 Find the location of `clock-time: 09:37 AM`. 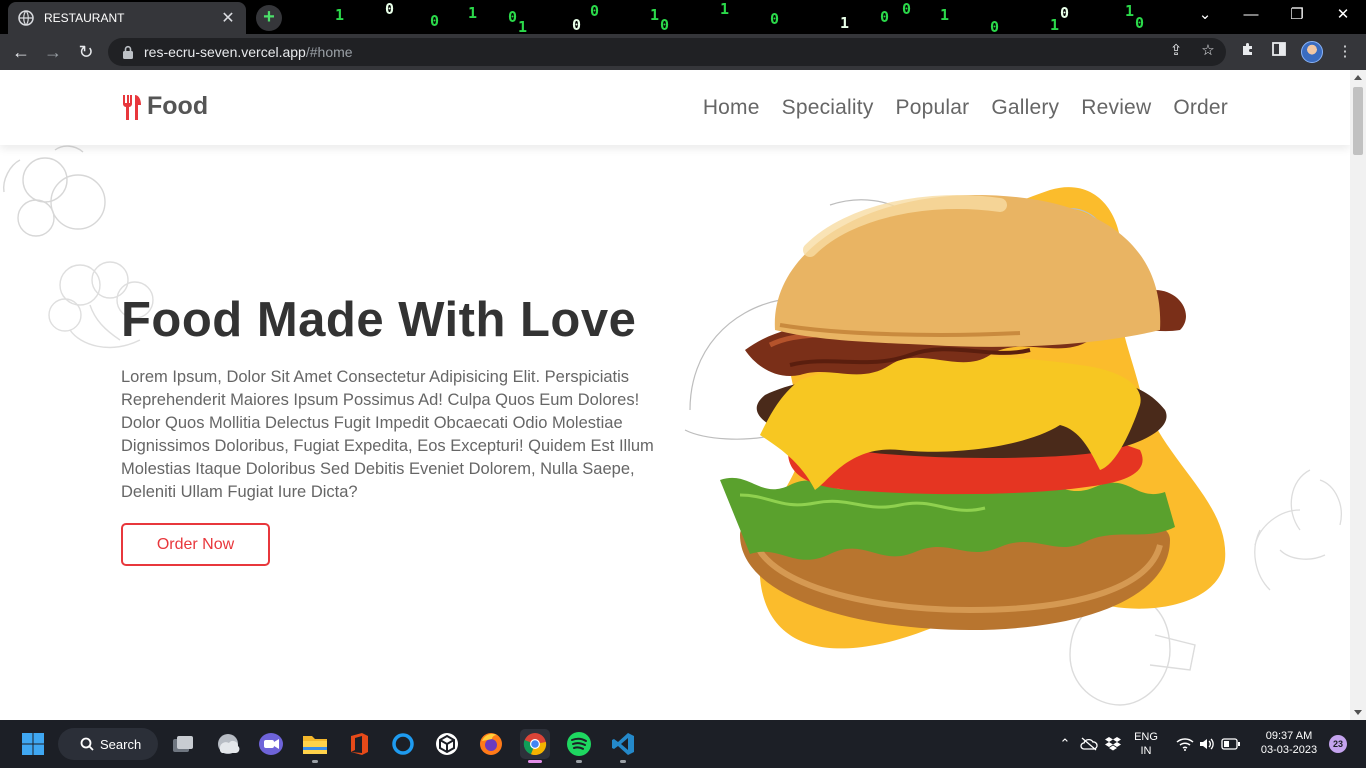

clock-time: 09:37 AM is located at coordinates (1289, 736).